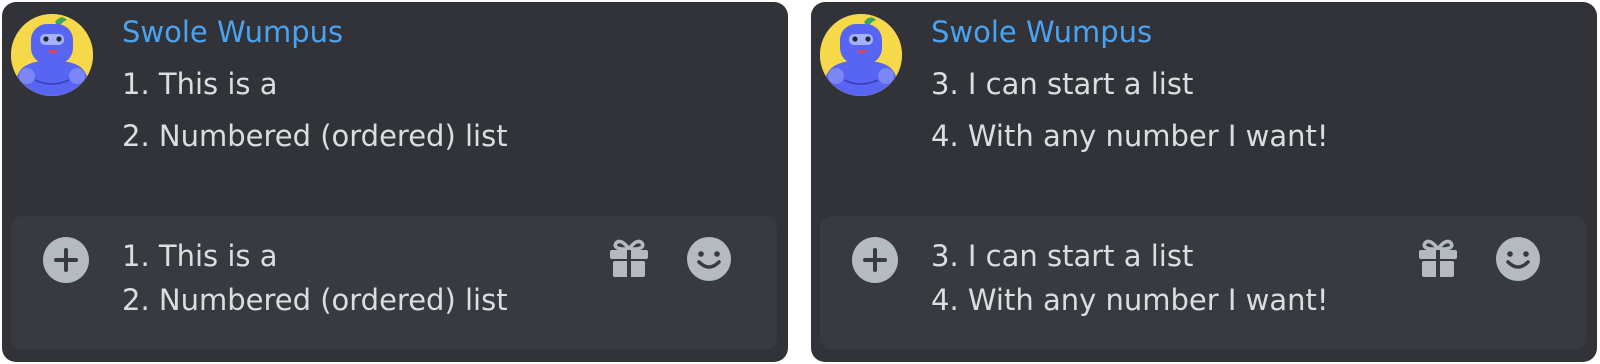  What do you see at coordinates (1130, 300) in the screenshot?
I see `input-line: 4. With any number I want!` at bounding box center [1130, 300].